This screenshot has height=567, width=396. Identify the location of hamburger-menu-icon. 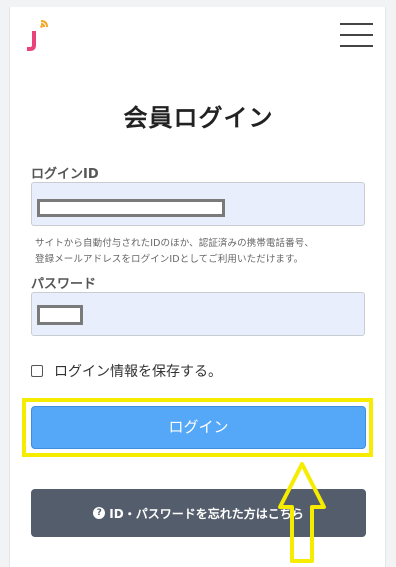
(358, 37).